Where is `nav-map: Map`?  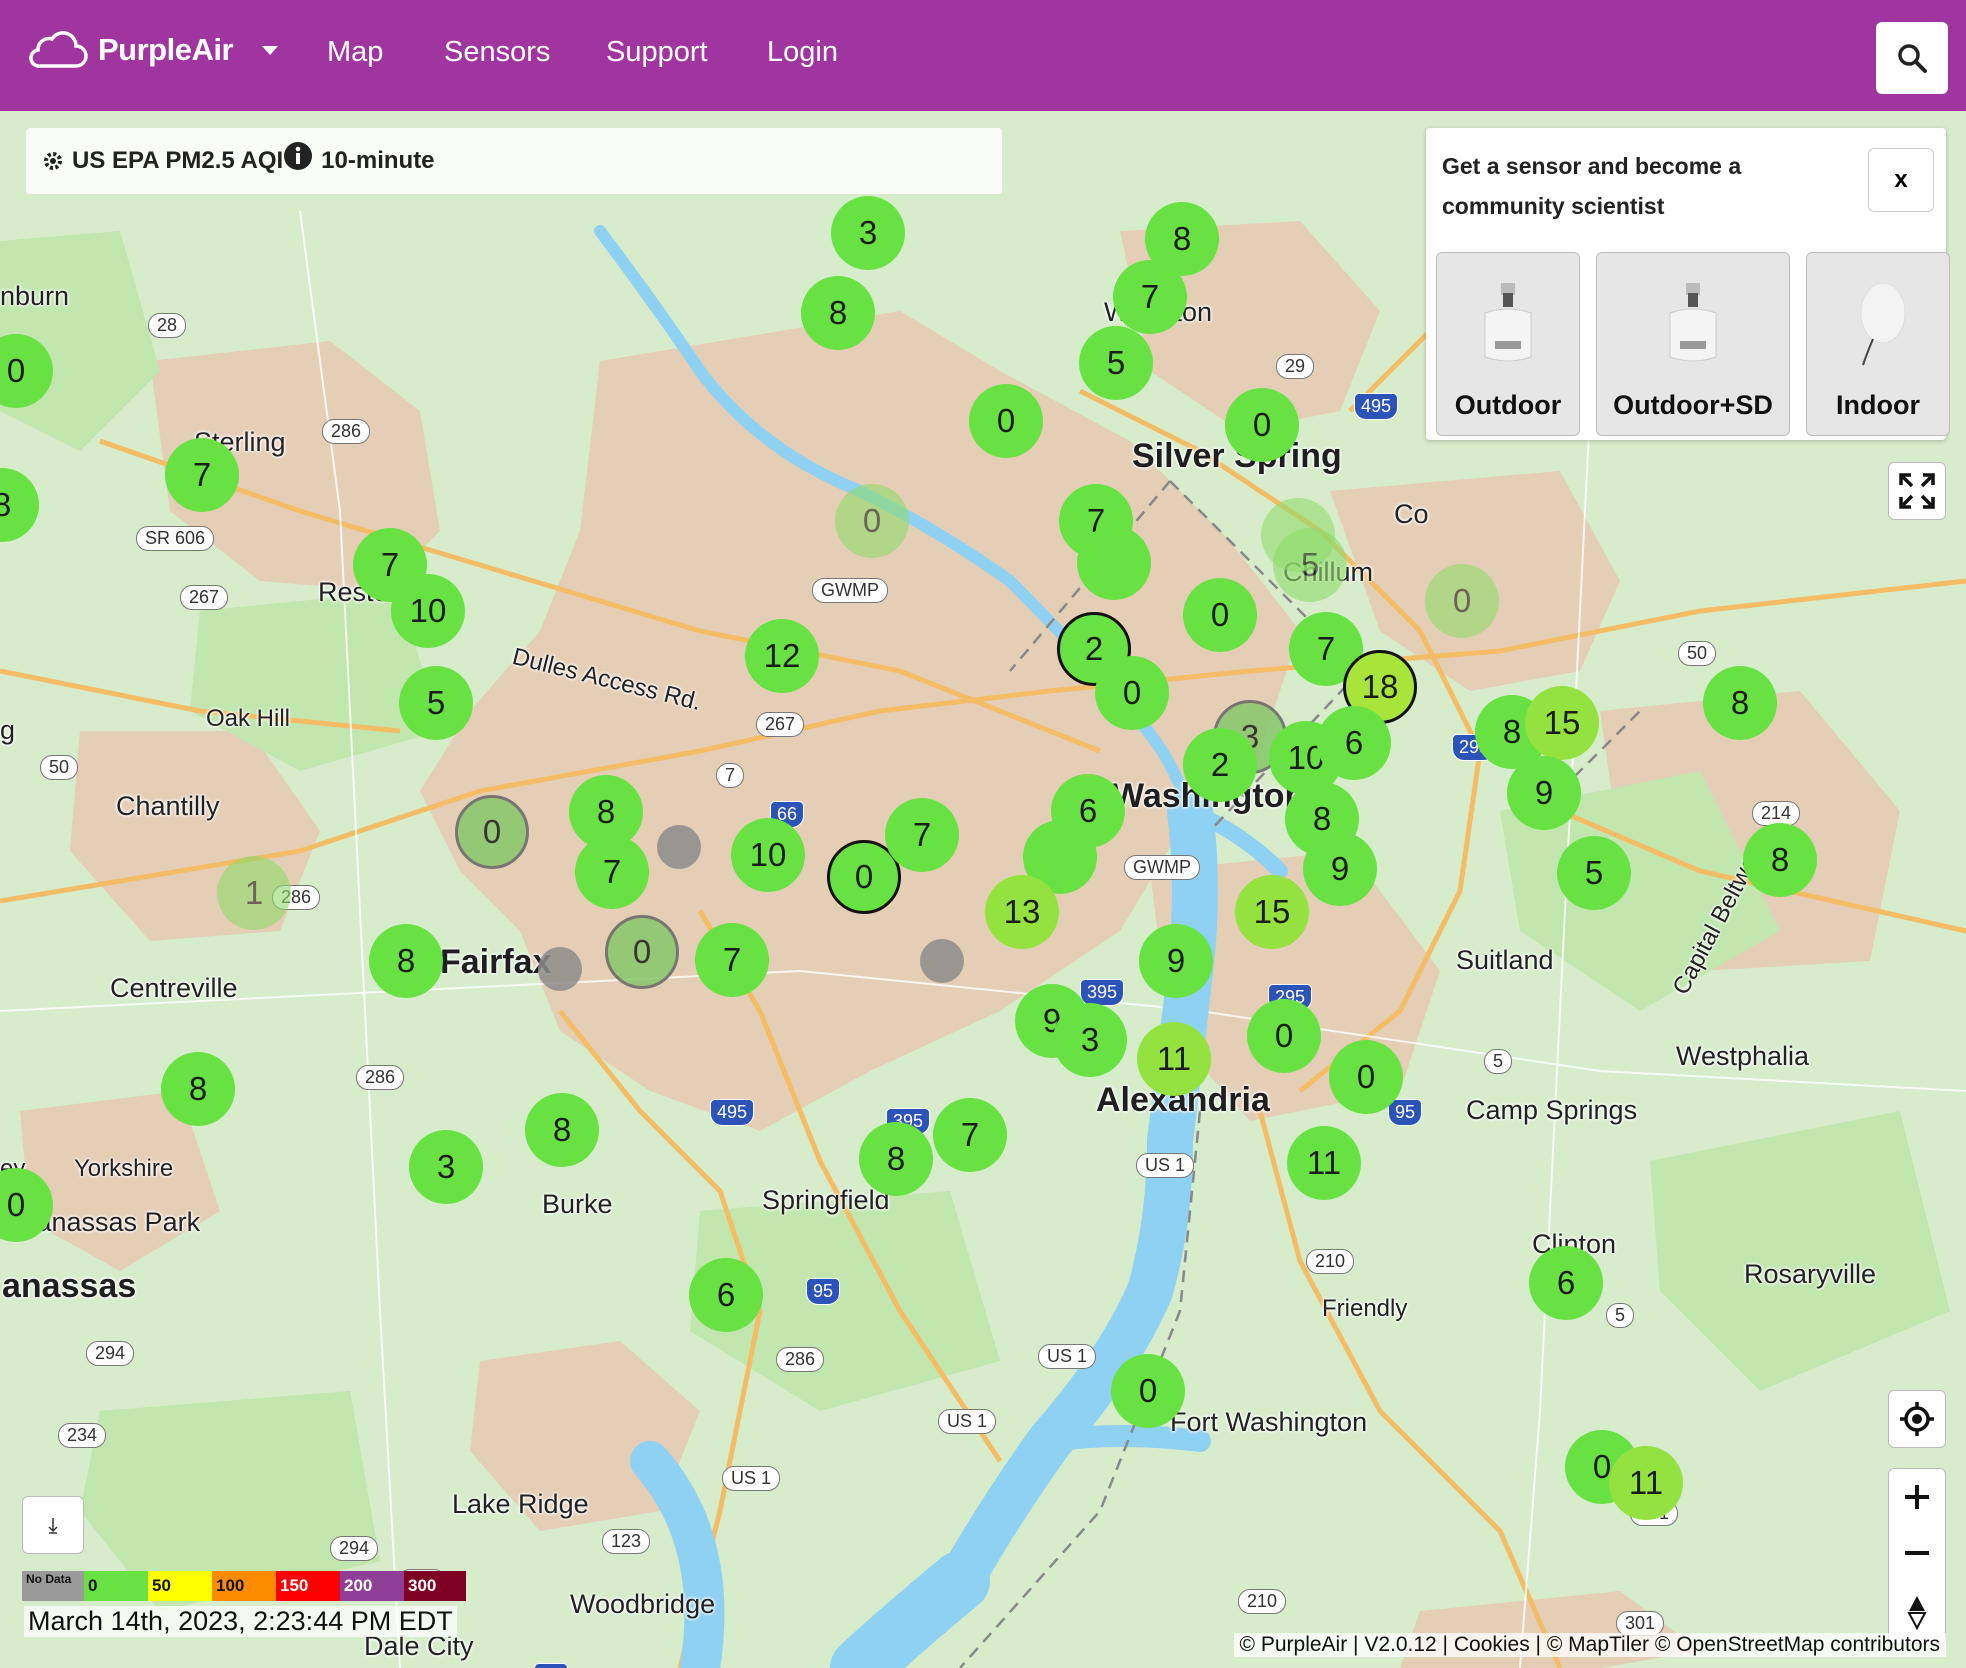 nav-map: Map is located at coordinates (355, 52).